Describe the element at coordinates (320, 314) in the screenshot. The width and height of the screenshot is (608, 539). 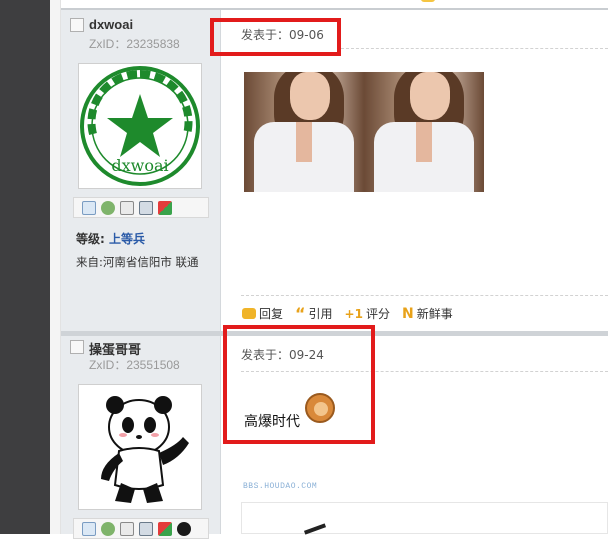
I see `quote-label: 引用` at that location.